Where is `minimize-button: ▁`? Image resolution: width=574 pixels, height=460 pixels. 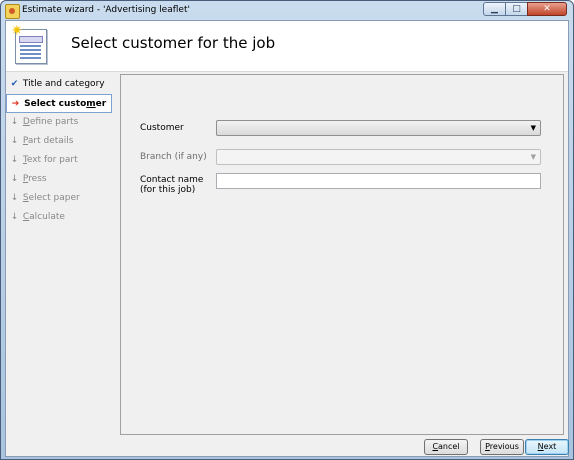
minimize-button: ▁ is located at coordinates (494, 9).